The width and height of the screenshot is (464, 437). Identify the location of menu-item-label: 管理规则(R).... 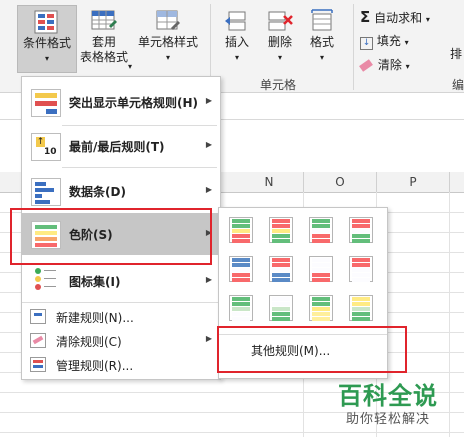
(95, 366).